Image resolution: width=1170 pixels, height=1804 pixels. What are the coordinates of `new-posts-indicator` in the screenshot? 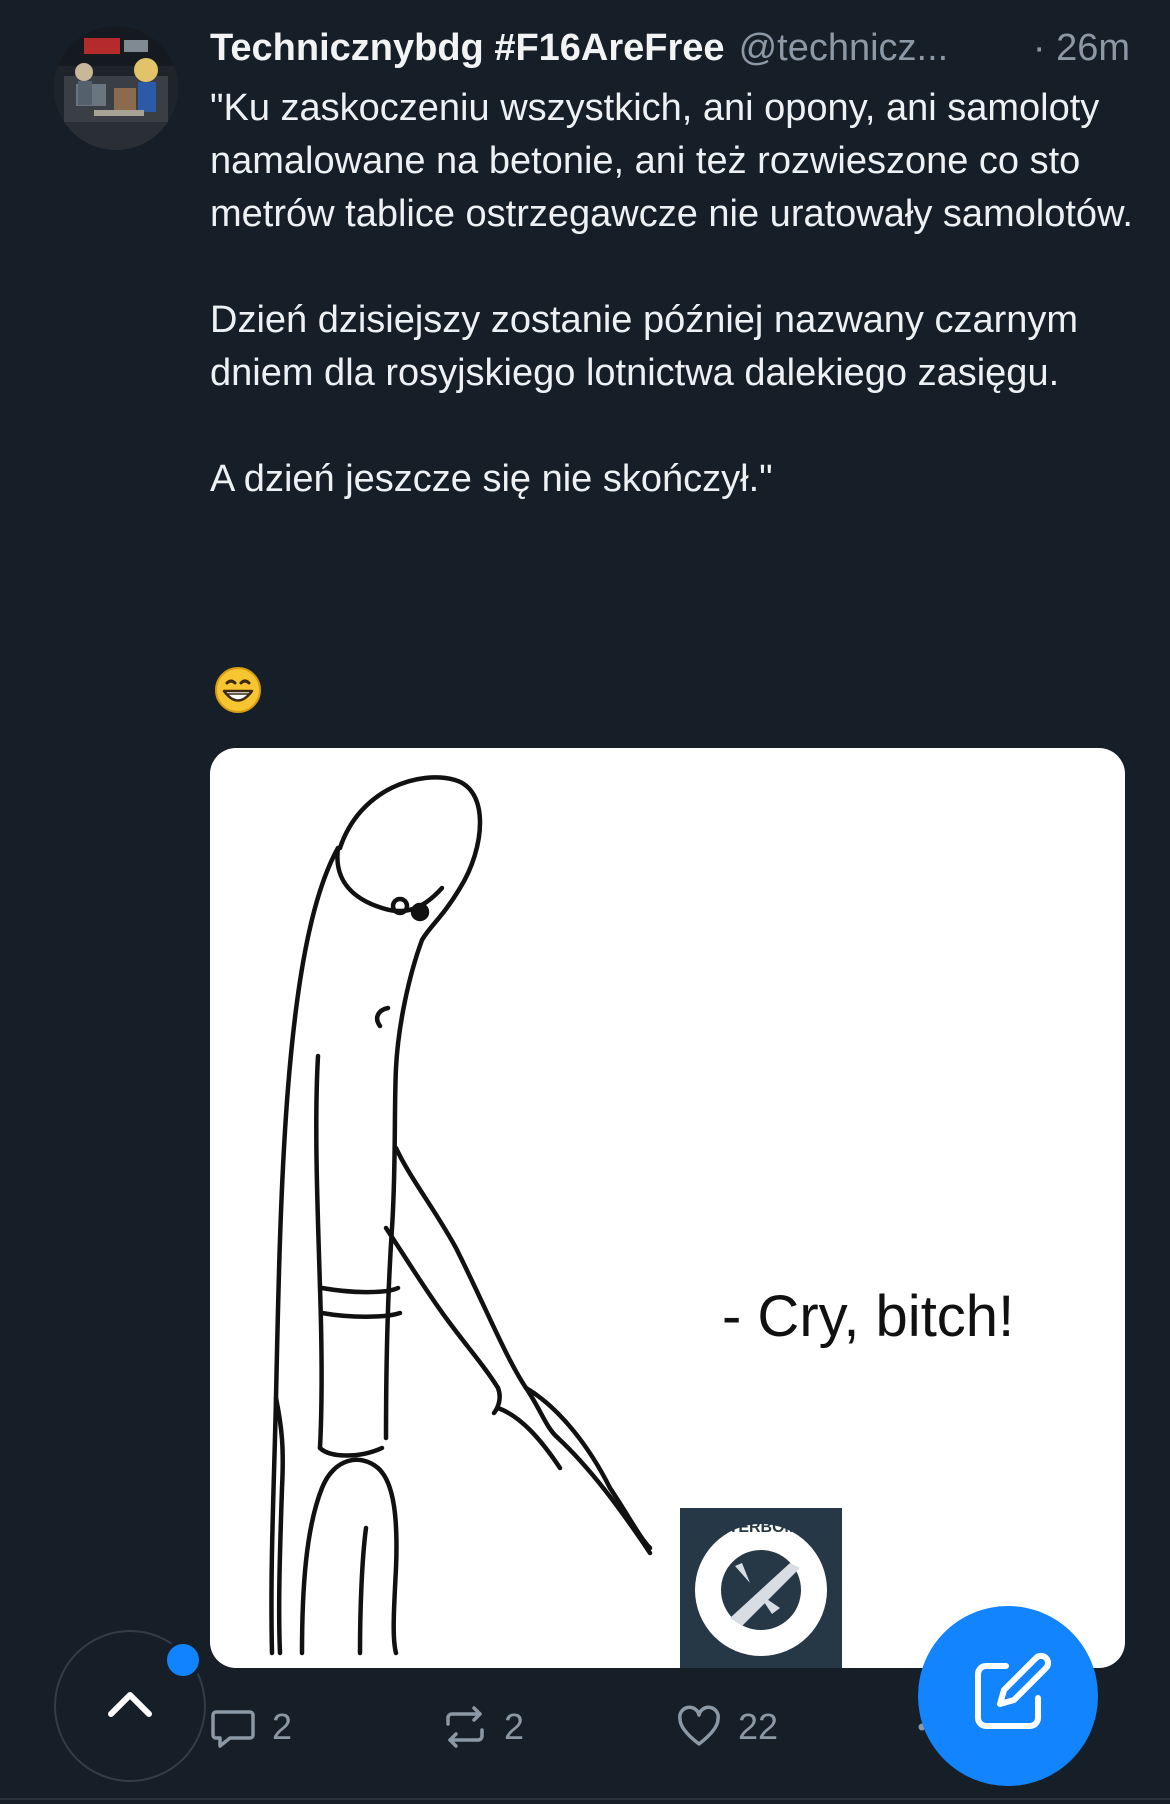 It's located at (183, 1660).